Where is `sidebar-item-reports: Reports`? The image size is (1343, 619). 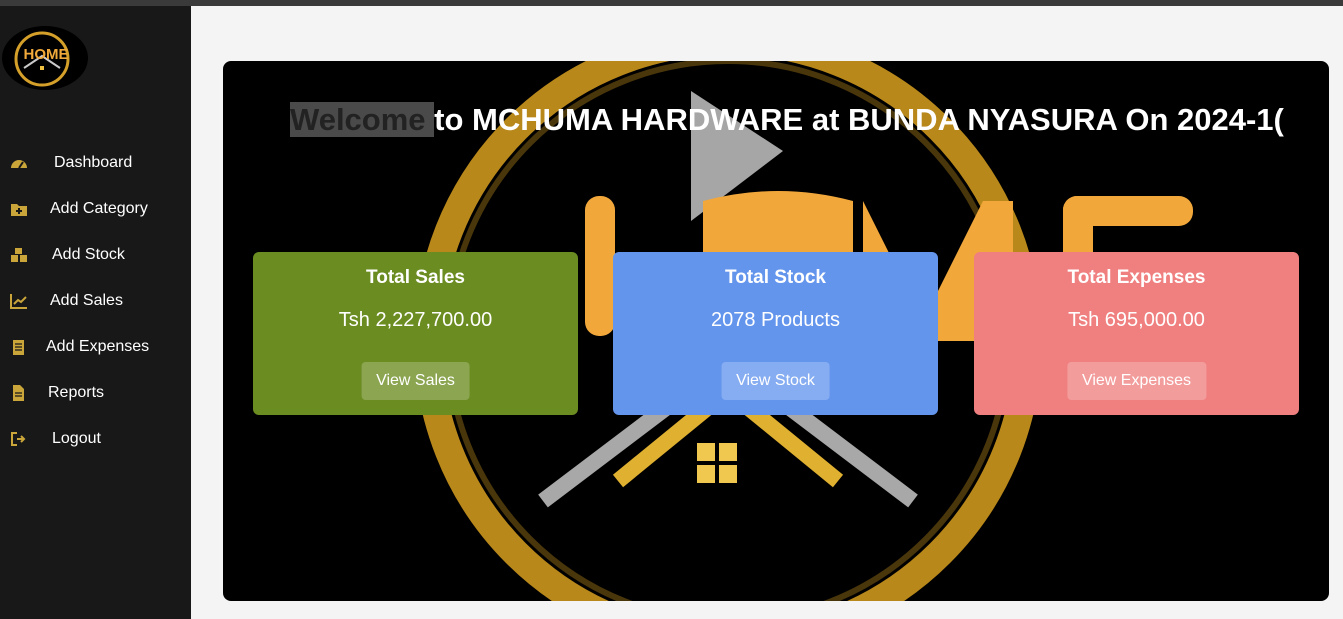 sidebar-item-reports: Reports is located at coordinates (95, 393).